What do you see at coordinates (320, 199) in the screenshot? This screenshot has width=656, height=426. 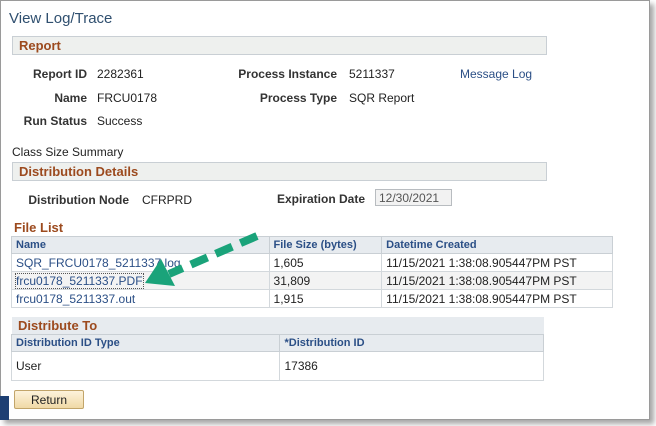 I see `expiration-date-label: Expiration Date` at bounding box center [320, 199].